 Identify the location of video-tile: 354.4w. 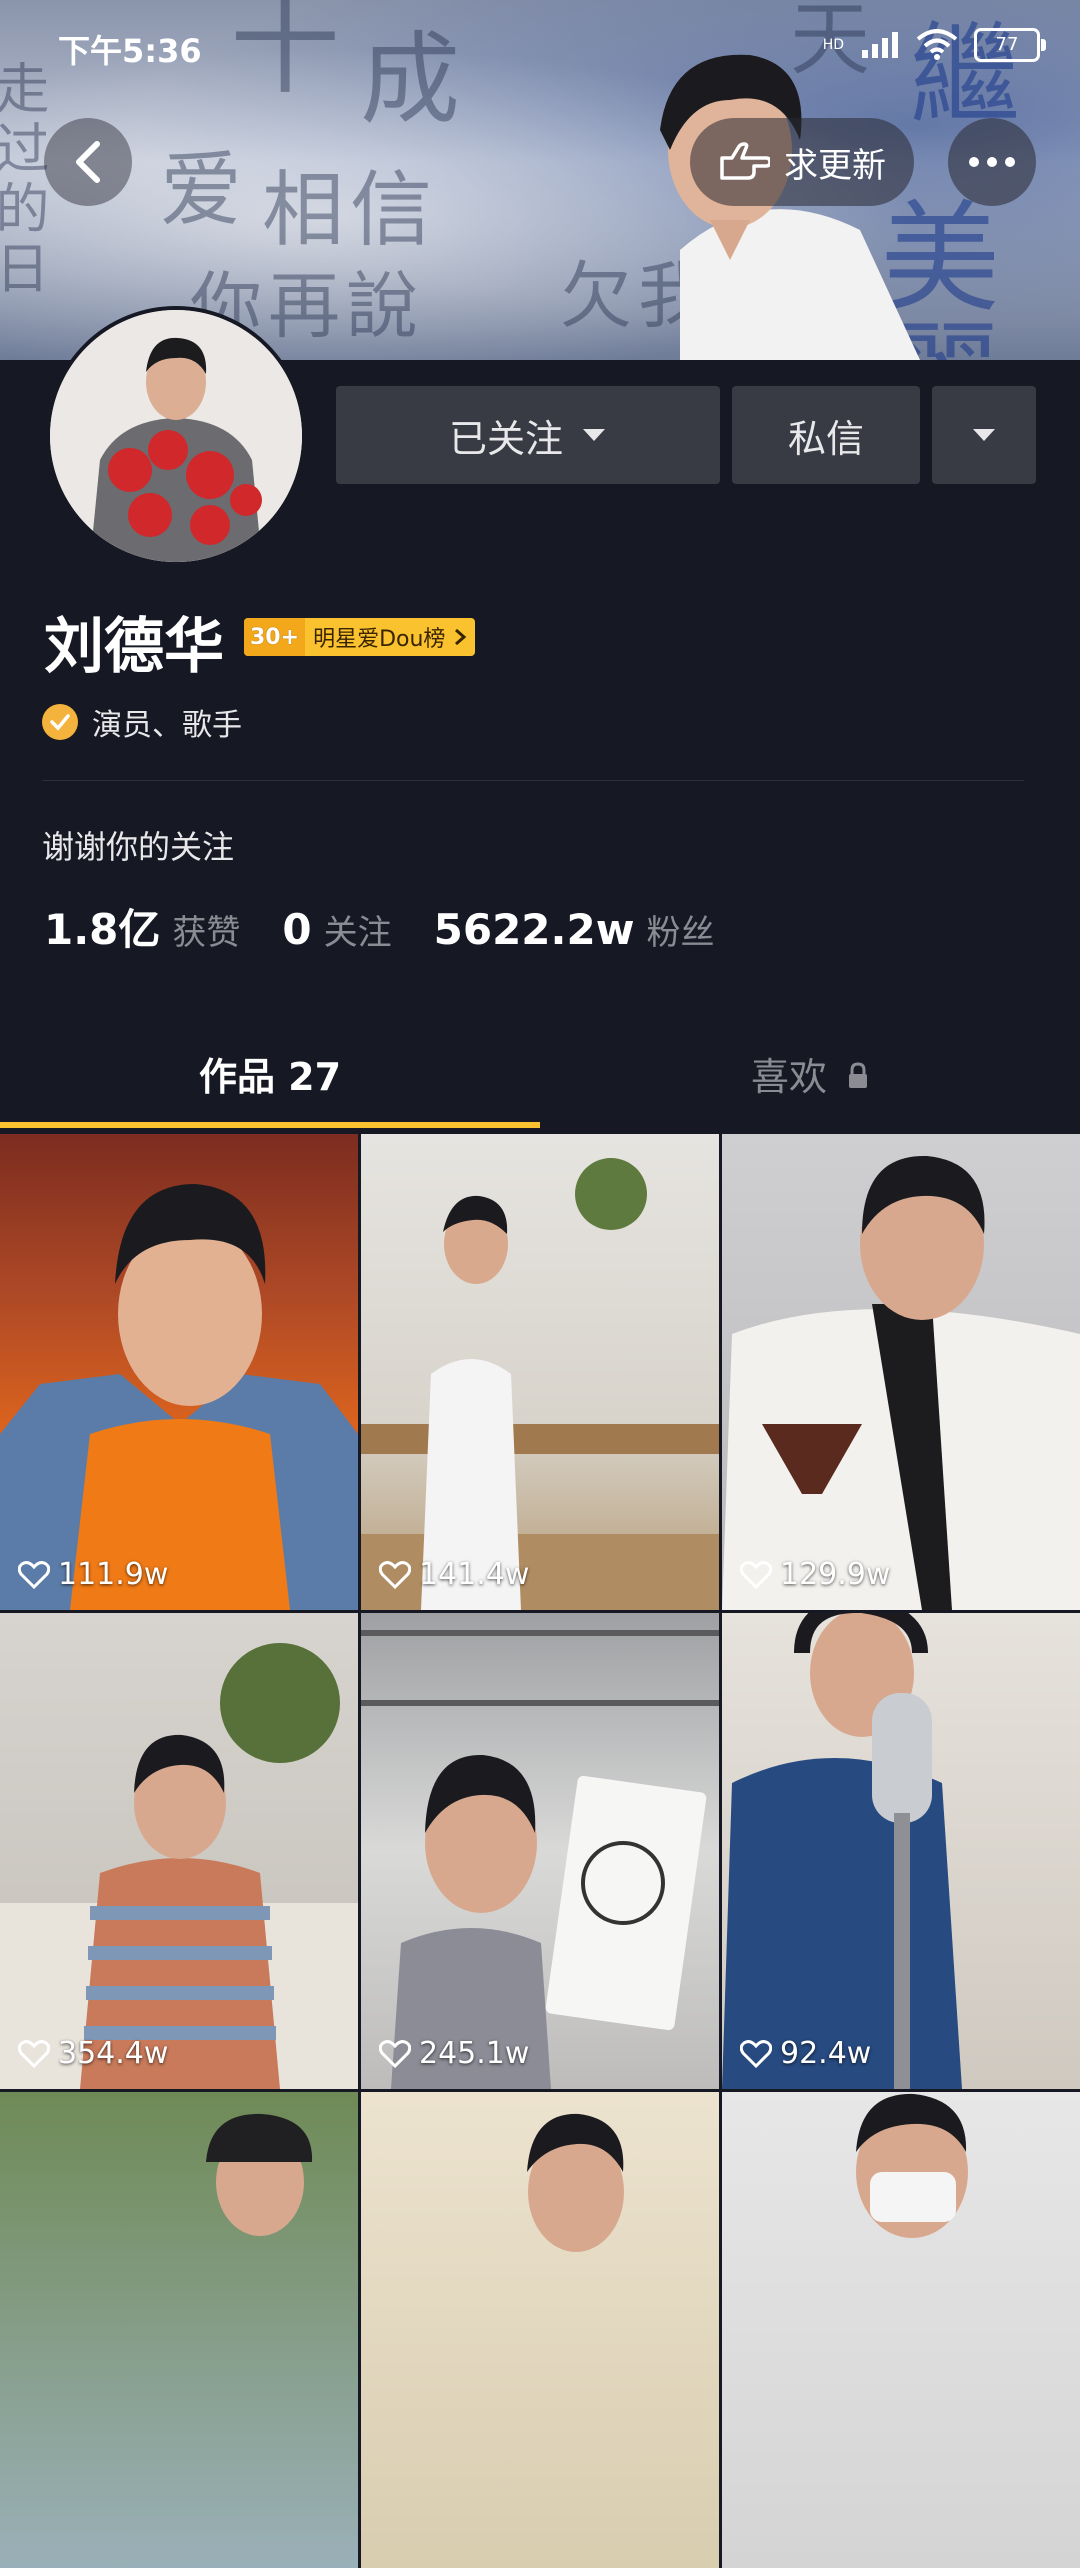
(179, 1851).